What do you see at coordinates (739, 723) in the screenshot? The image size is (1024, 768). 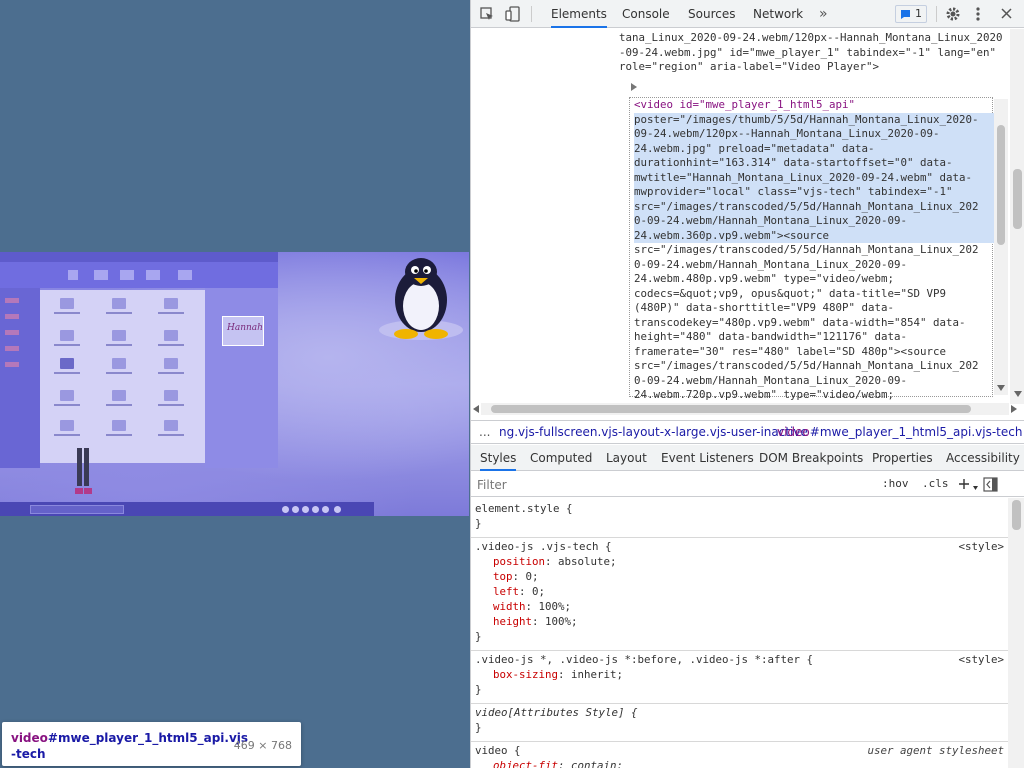 I see `css-rule: video[Attributes Style] {}` at bounding box center [739, 723].